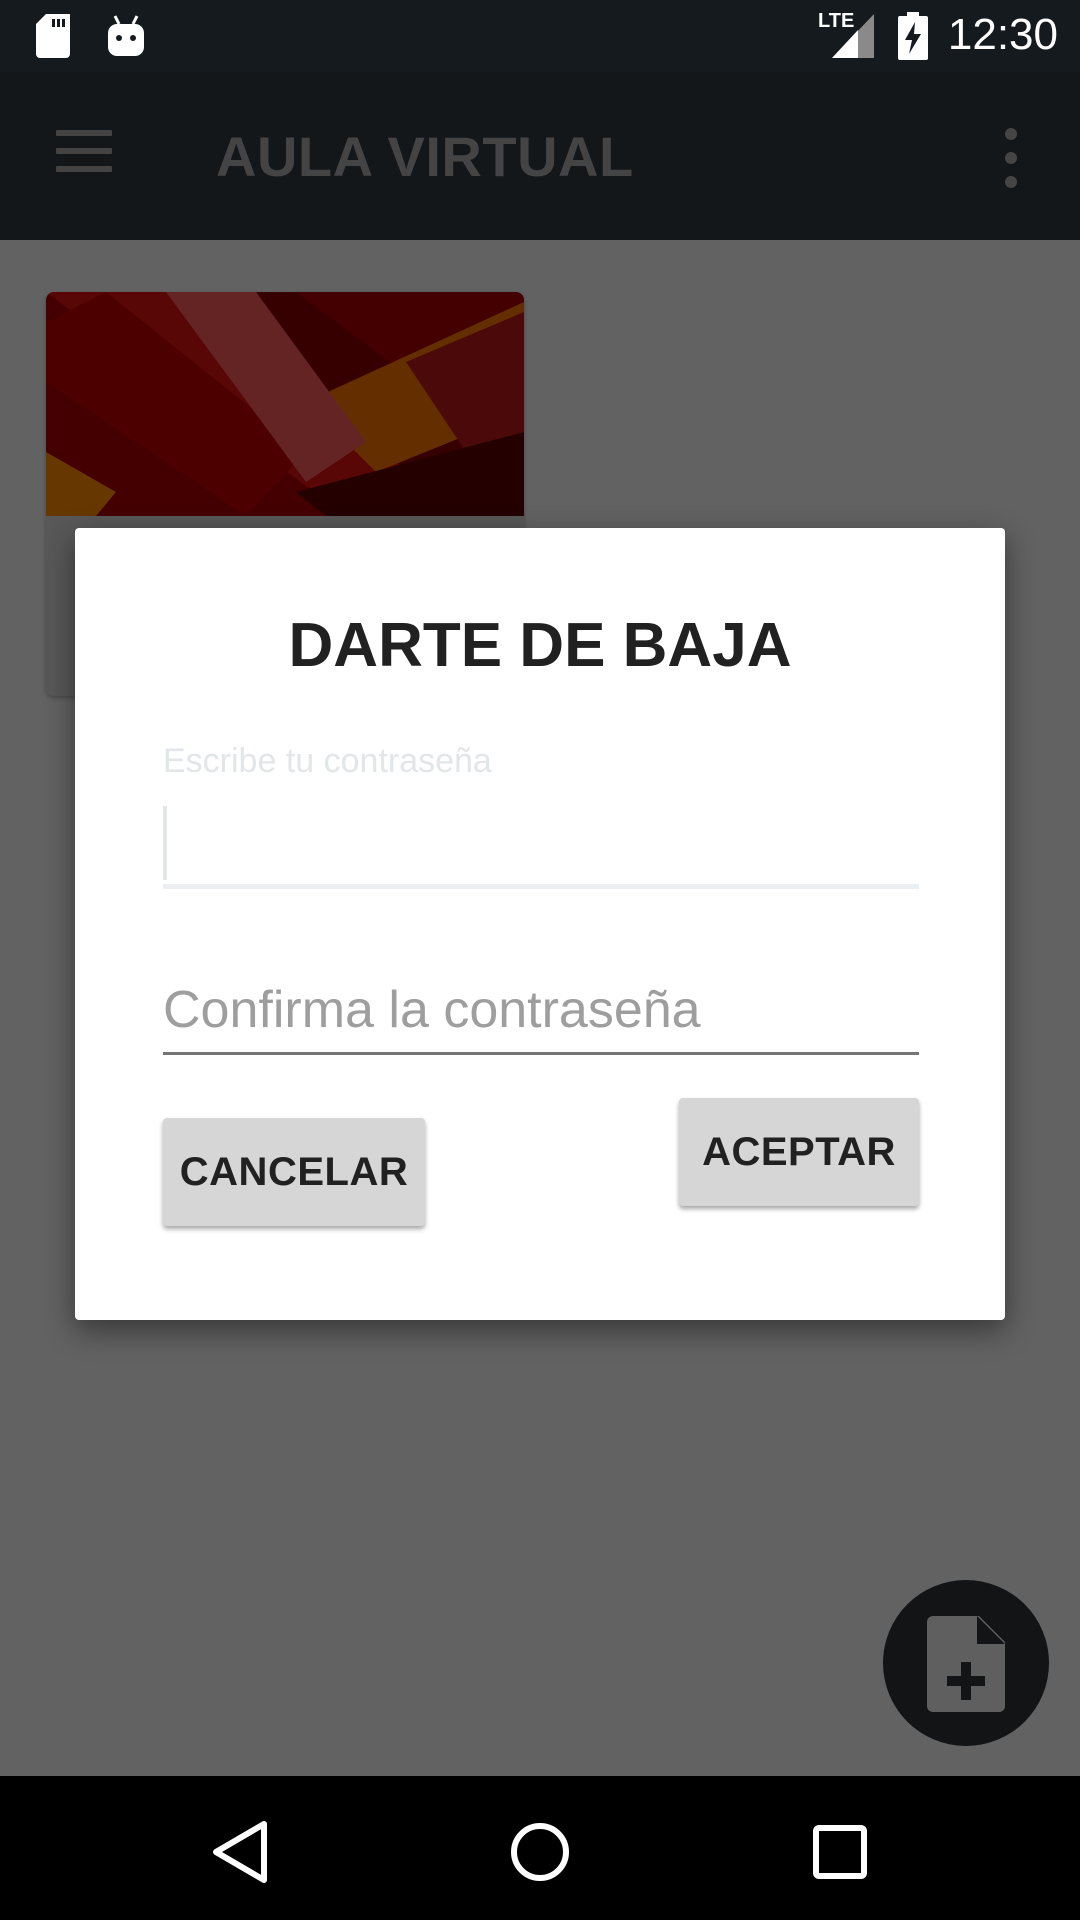  What do you see at coordinates (53, 36) in the screenshot?
I see `sd-card-icon` at bounding box center [53, 36].